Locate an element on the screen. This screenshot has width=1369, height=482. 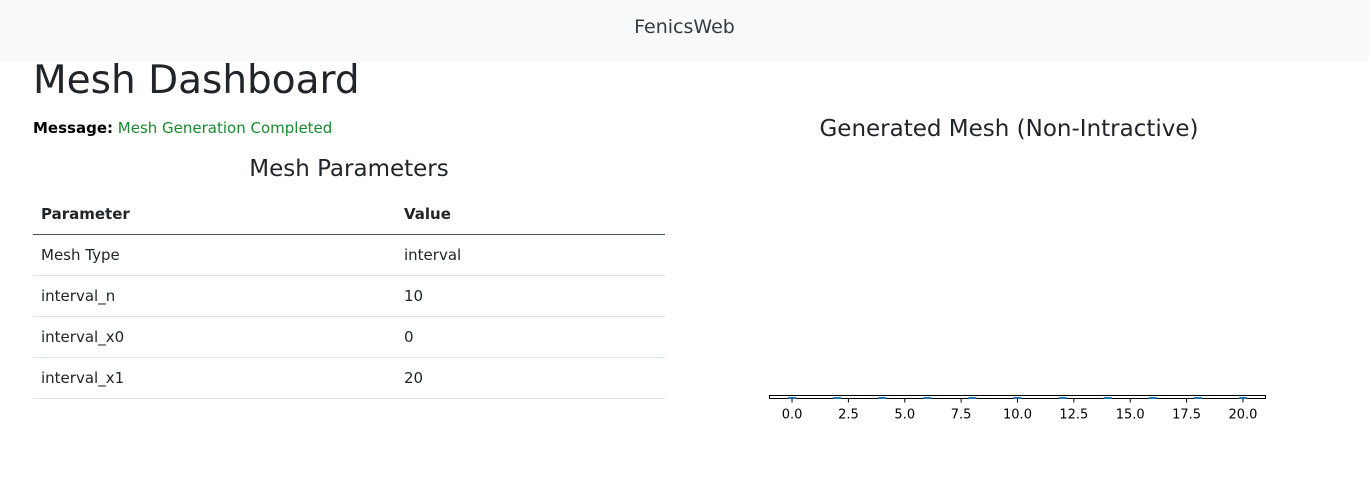
parameter-value: 0 is located at coordinates (530, 337).